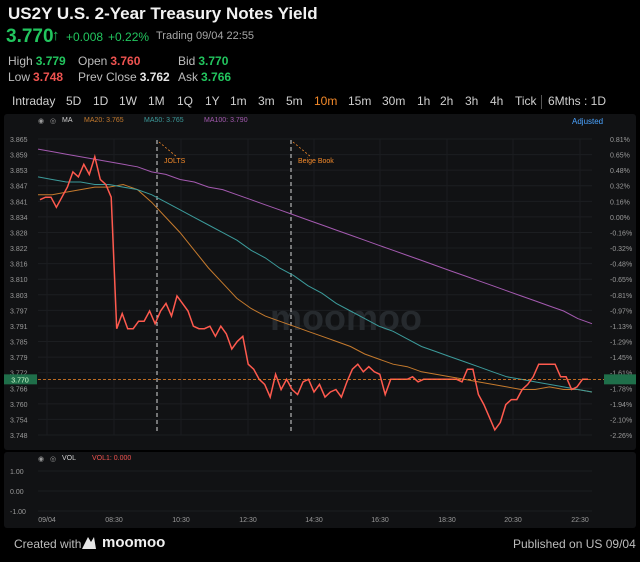  Describe the element at coordinates (19, 218) in the screenshot. I see `y-tick-label: 3.834` at that location.